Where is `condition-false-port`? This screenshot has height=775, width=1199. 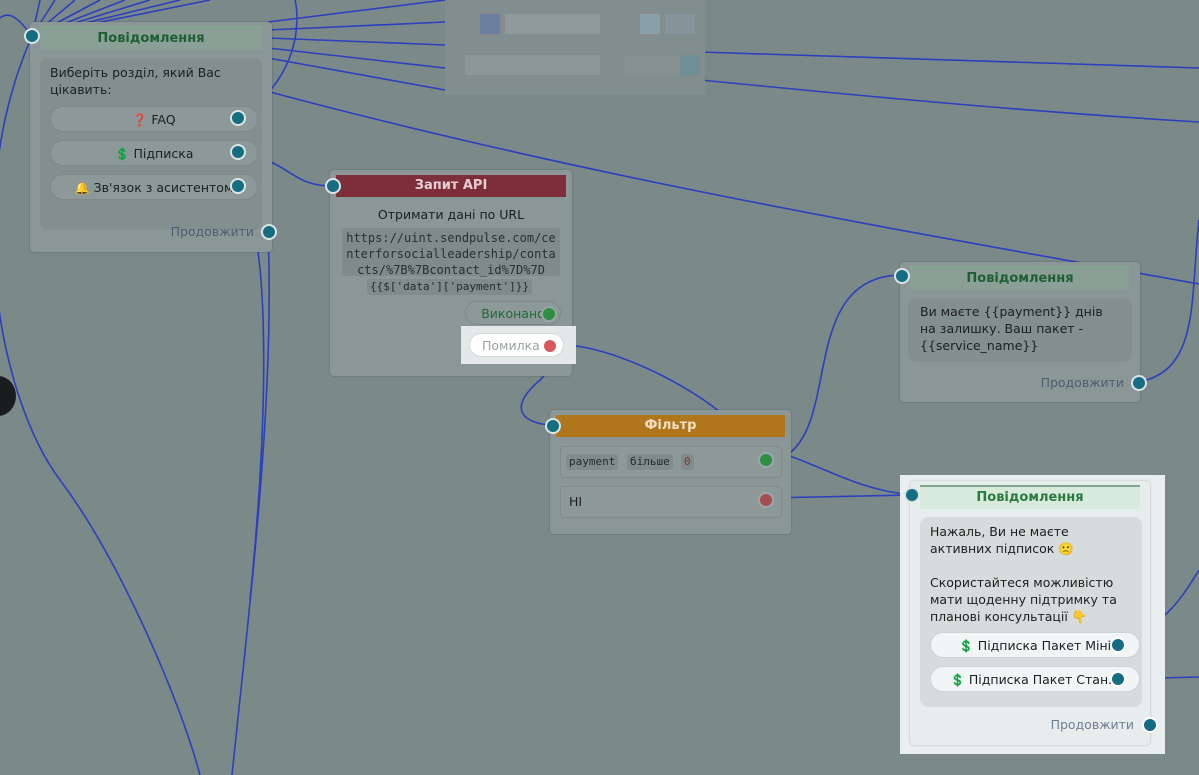 condition-false-port is located at coordinates (766, 500).